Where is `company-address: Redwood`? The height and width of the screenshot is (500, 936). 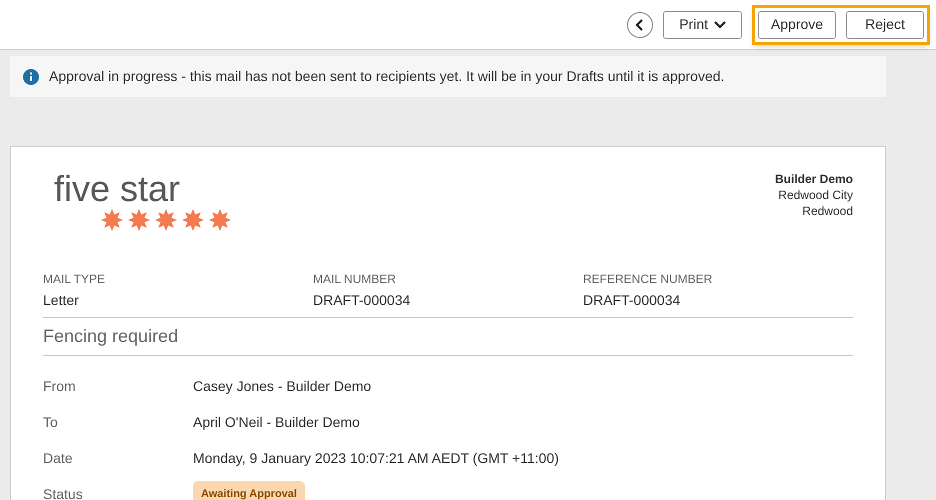
company-address: Redwood is located at coordinates (827, 211).